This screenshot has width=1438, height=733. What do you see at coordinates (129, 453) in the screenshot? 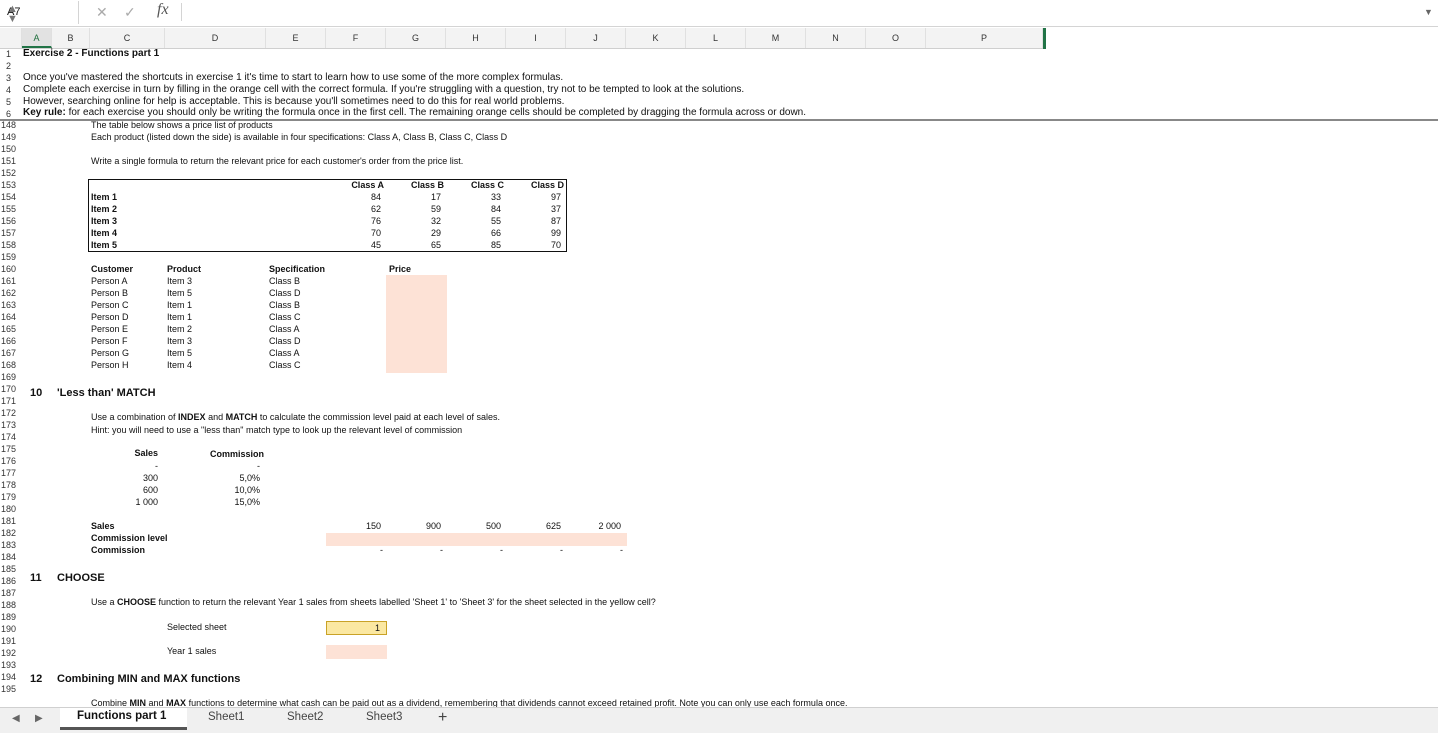
I see `sales-tier-header: Sales` at bounding box center [129, 453].